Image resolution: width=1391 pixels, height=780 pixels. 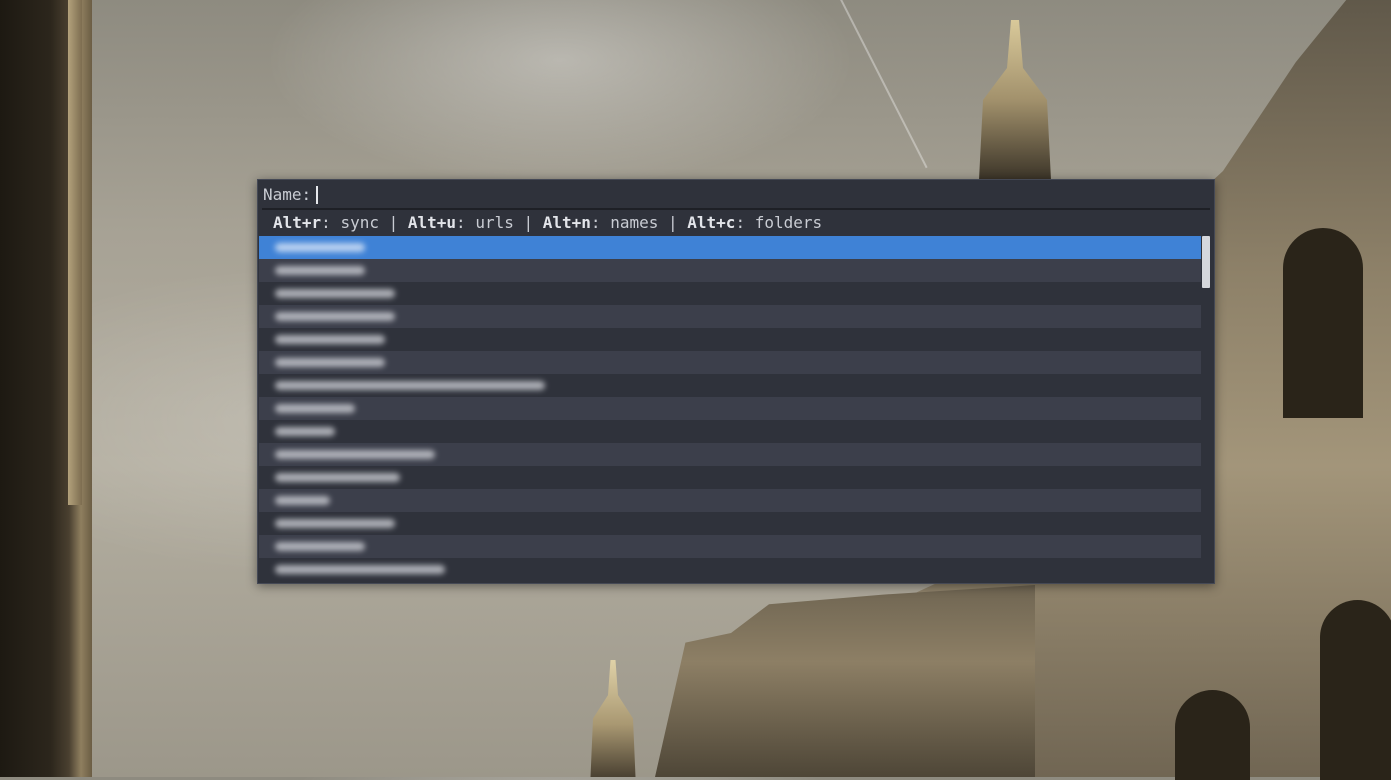 I want to click on wallpaper-contrail, so click(x=881, y=84).